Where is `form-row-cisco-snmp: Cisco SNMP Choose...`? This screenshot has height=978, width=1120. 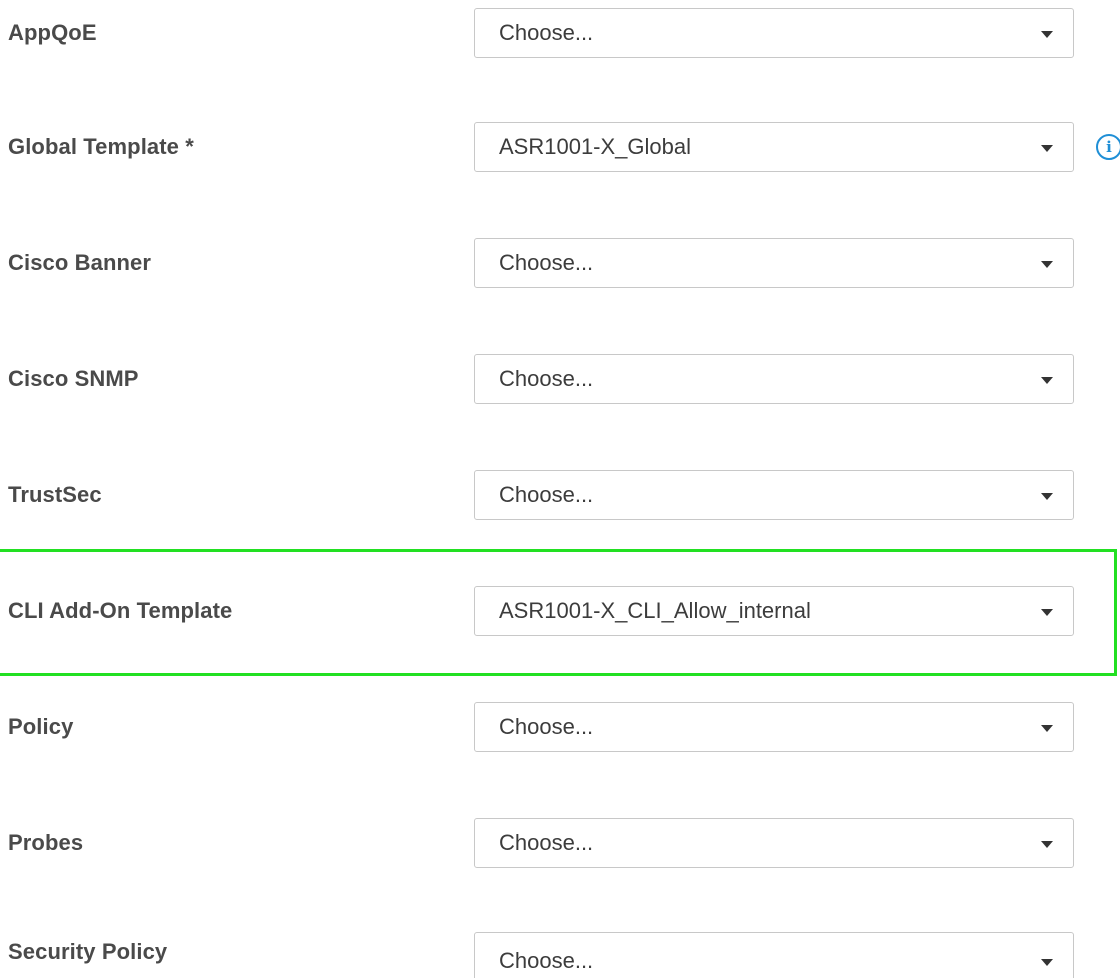
form-row-cisco-snmp: Cisco SNMP Choose... is located at coordinates (560, 379).